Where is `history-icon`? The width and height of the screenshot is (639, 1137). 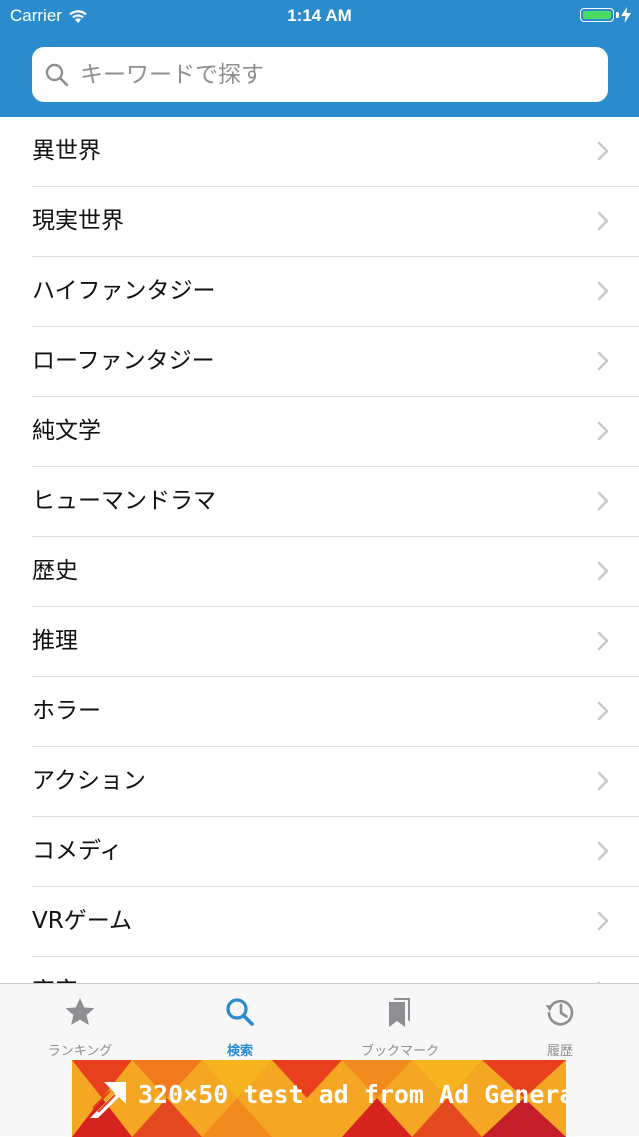 history-icon is located at coordinates (559, 1012).